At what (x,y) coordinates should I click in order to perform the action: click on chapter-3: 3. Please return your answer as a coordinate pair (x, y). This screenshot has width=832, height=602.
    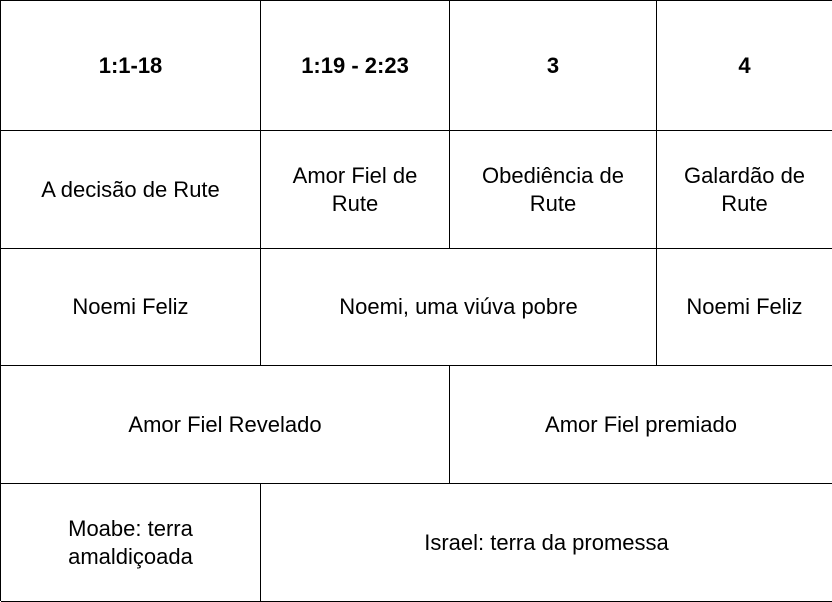
    Looking at the image, I should click on (553, 66).